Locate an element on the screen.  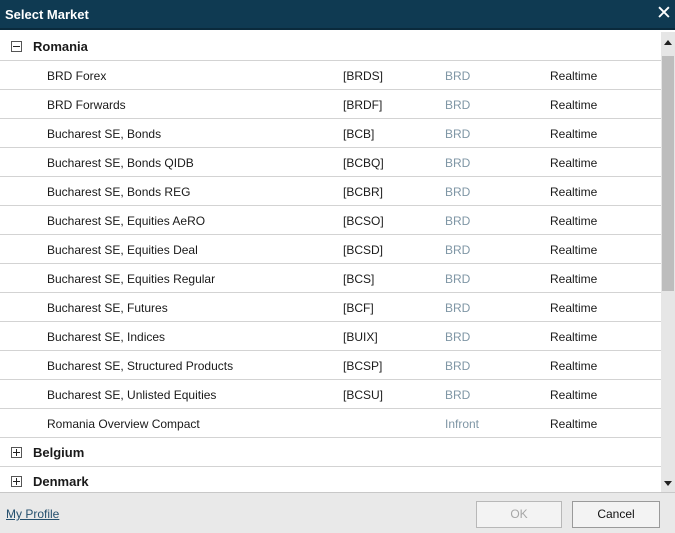
market-code: [BCBQ] is located at coordinates (363, 163).